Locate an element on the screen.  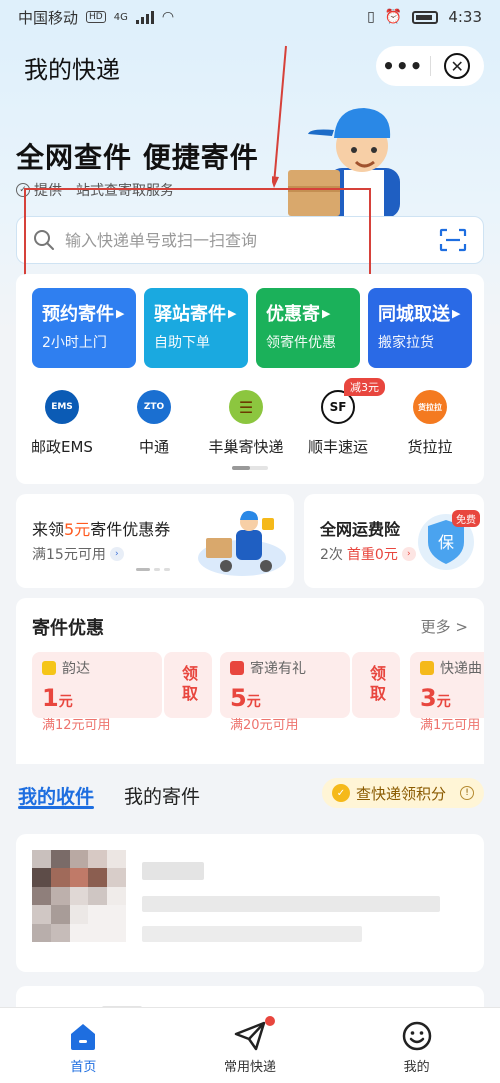
promo-title-post: 寄件优惠券 is located at coordinates (130, 529).